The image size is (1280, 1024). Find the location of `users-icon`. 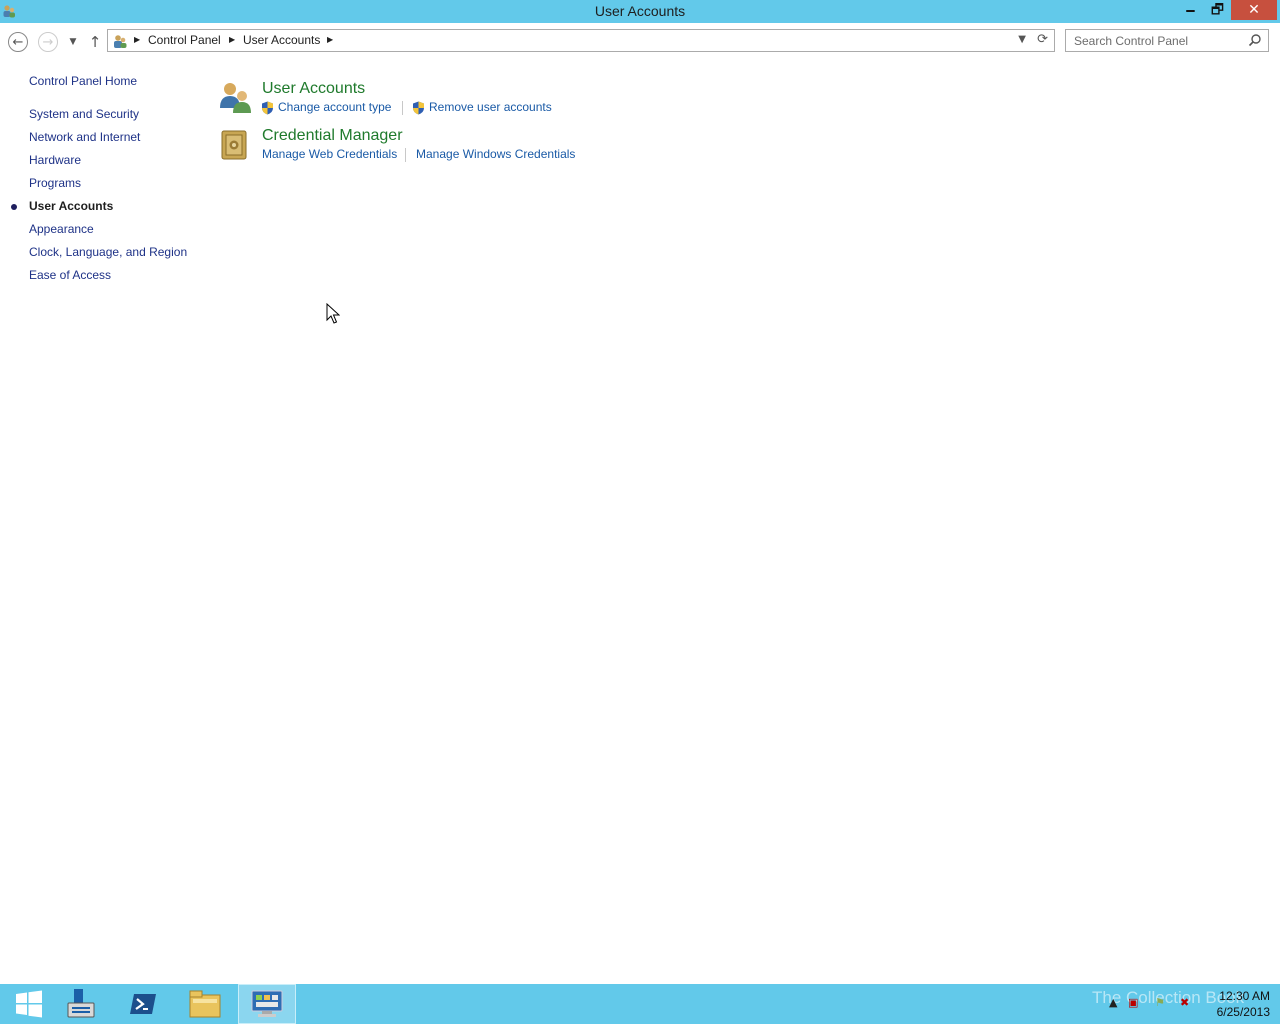

users-icon is located at coordinates (235, 97).